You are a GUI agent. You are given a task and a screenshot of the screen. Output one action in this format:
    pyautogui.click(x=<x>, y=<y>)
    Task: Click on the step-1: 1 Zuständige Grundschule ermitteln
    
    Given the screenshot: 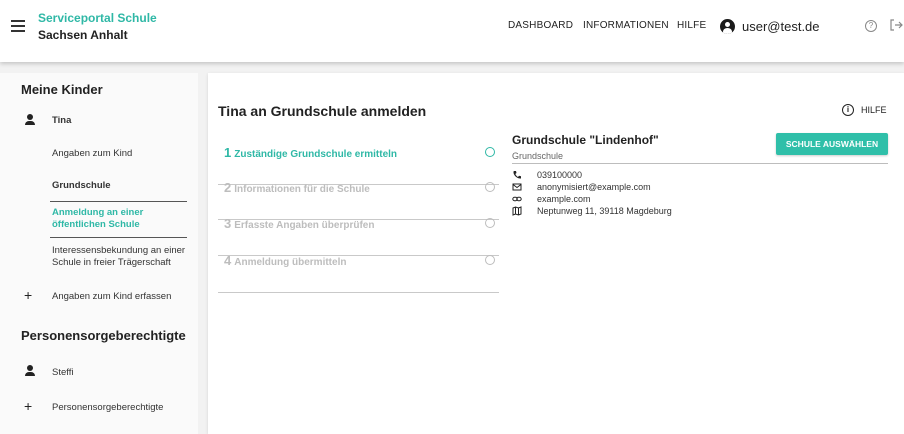 What is the action you would take?
    pyautogui.click(x=358, y=165)
    